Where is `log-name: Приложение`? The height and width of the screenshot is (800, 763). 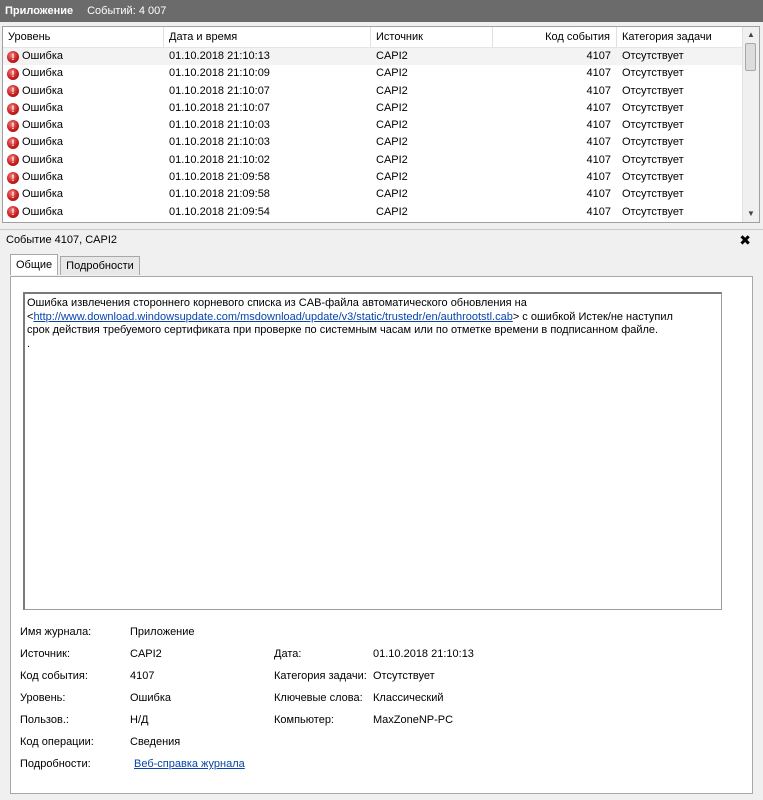
log-name: Приложение is located at coordinates (39, 11).